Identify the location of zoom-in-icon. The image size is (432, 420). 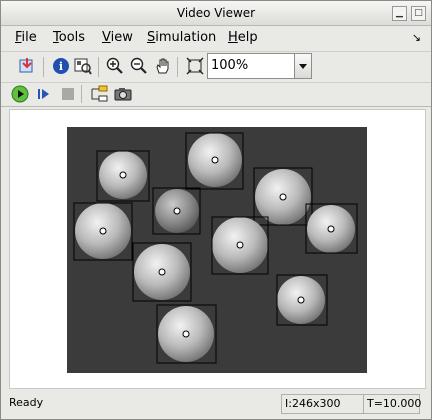
(115, 66).